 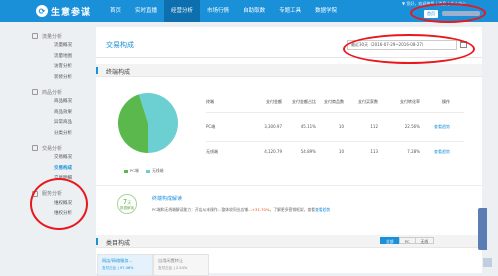 I want to click on sidebar-item-product-effect: 商品效果, so click(x=59, y=113).